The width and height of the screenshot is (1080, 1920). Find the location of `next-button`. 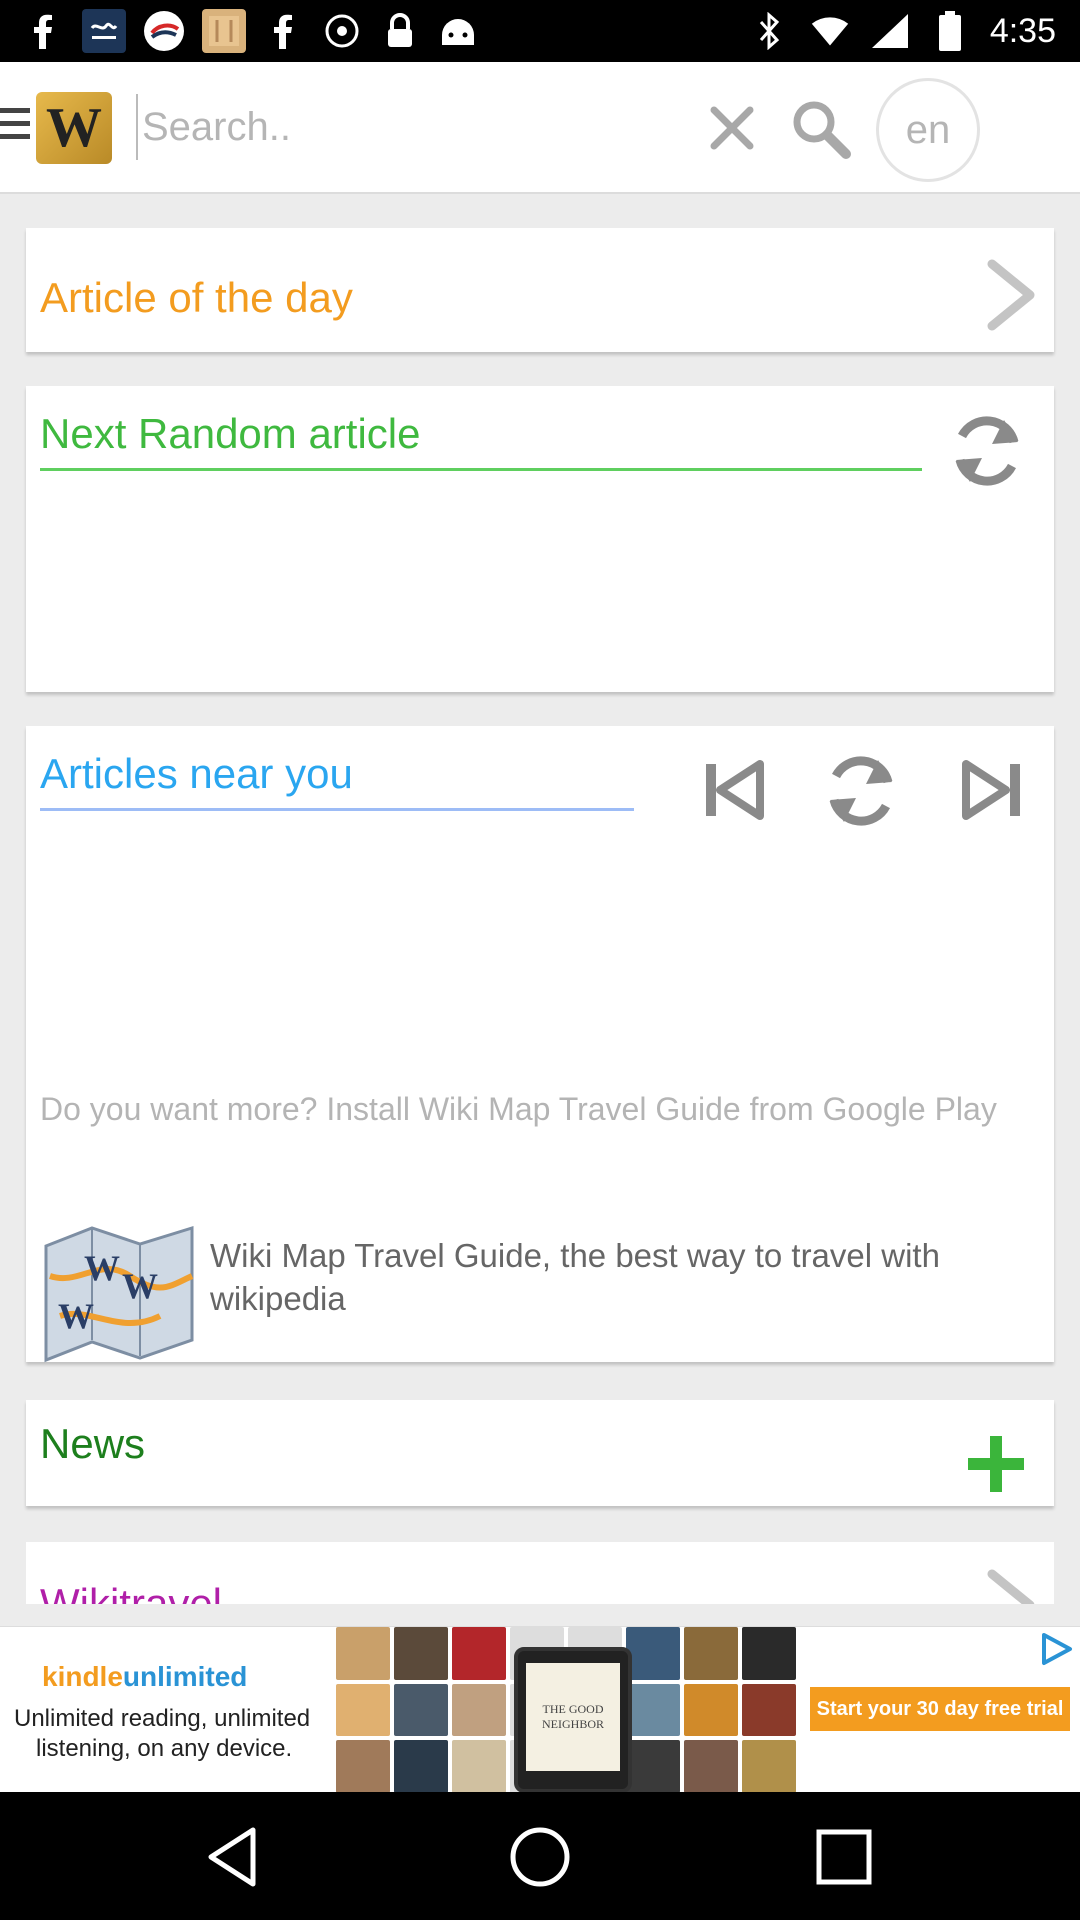

next-button is located at coordinates (1011, 295).